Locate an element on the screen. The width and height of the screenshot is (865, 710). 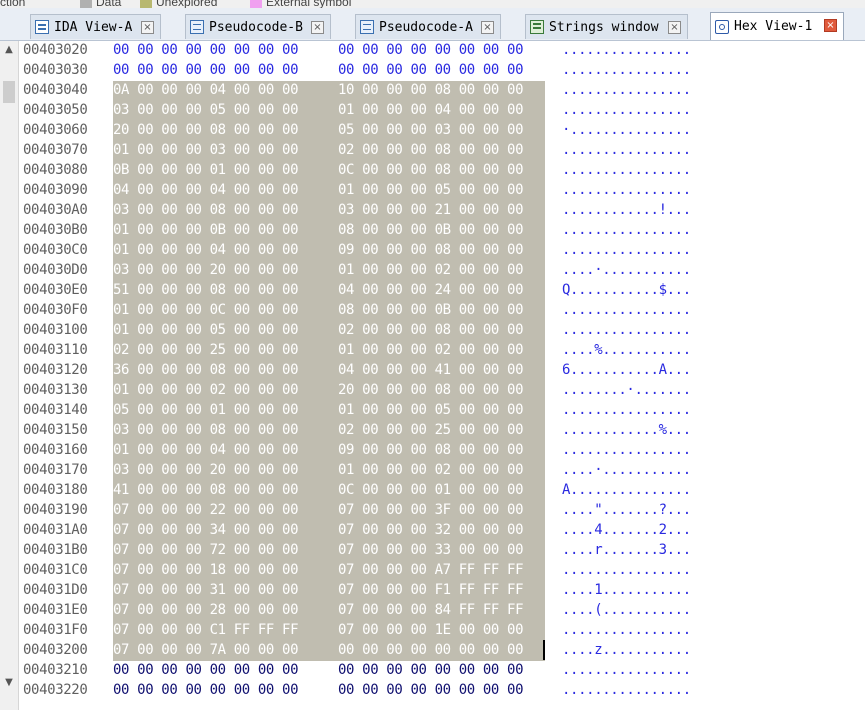
row-address: 00403180 is located at coordinates (55, 491).